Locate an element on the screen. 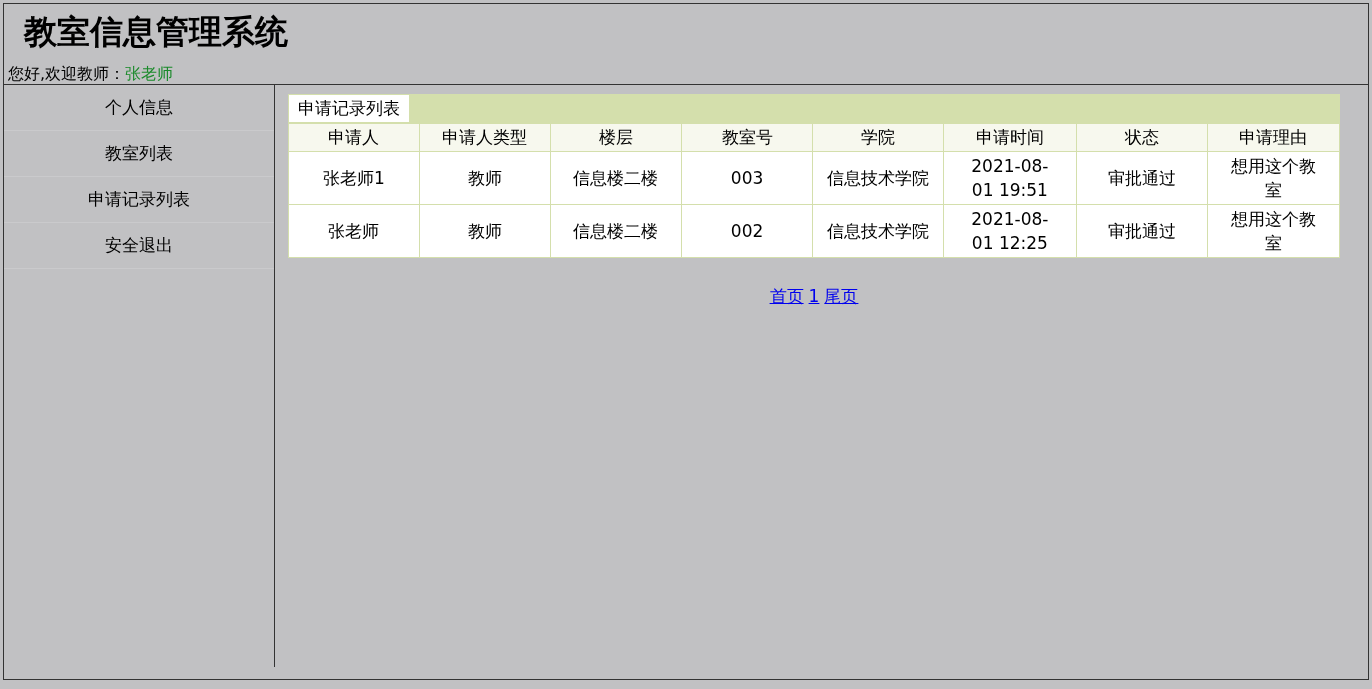  table-cell: 张老师1 is located at coordinates (354, 178).